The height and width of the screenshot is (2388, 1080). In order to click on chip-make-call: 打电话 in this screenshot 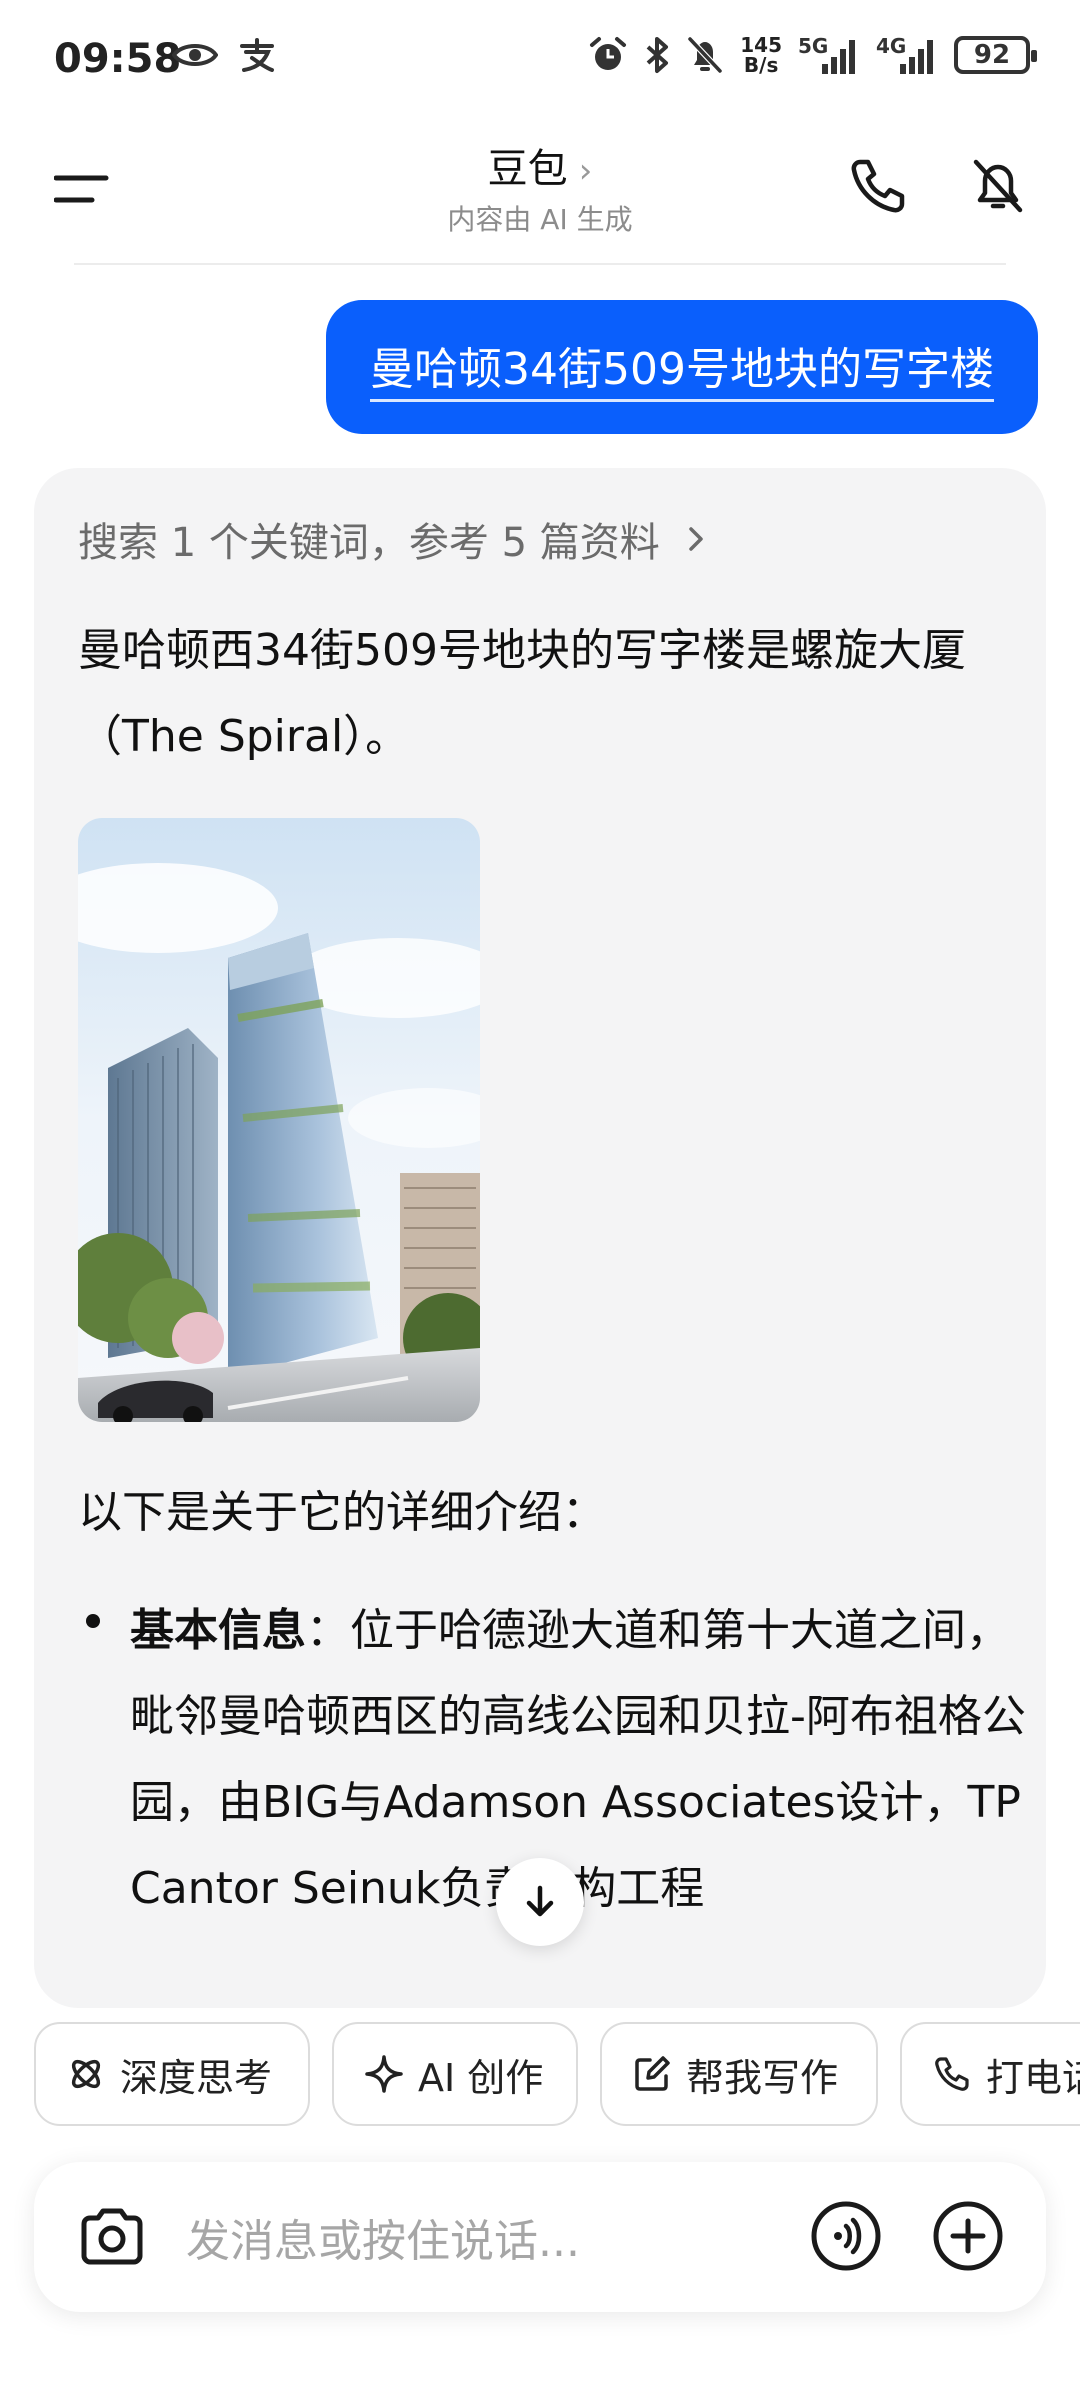, I will do `click(990, 2074)`.